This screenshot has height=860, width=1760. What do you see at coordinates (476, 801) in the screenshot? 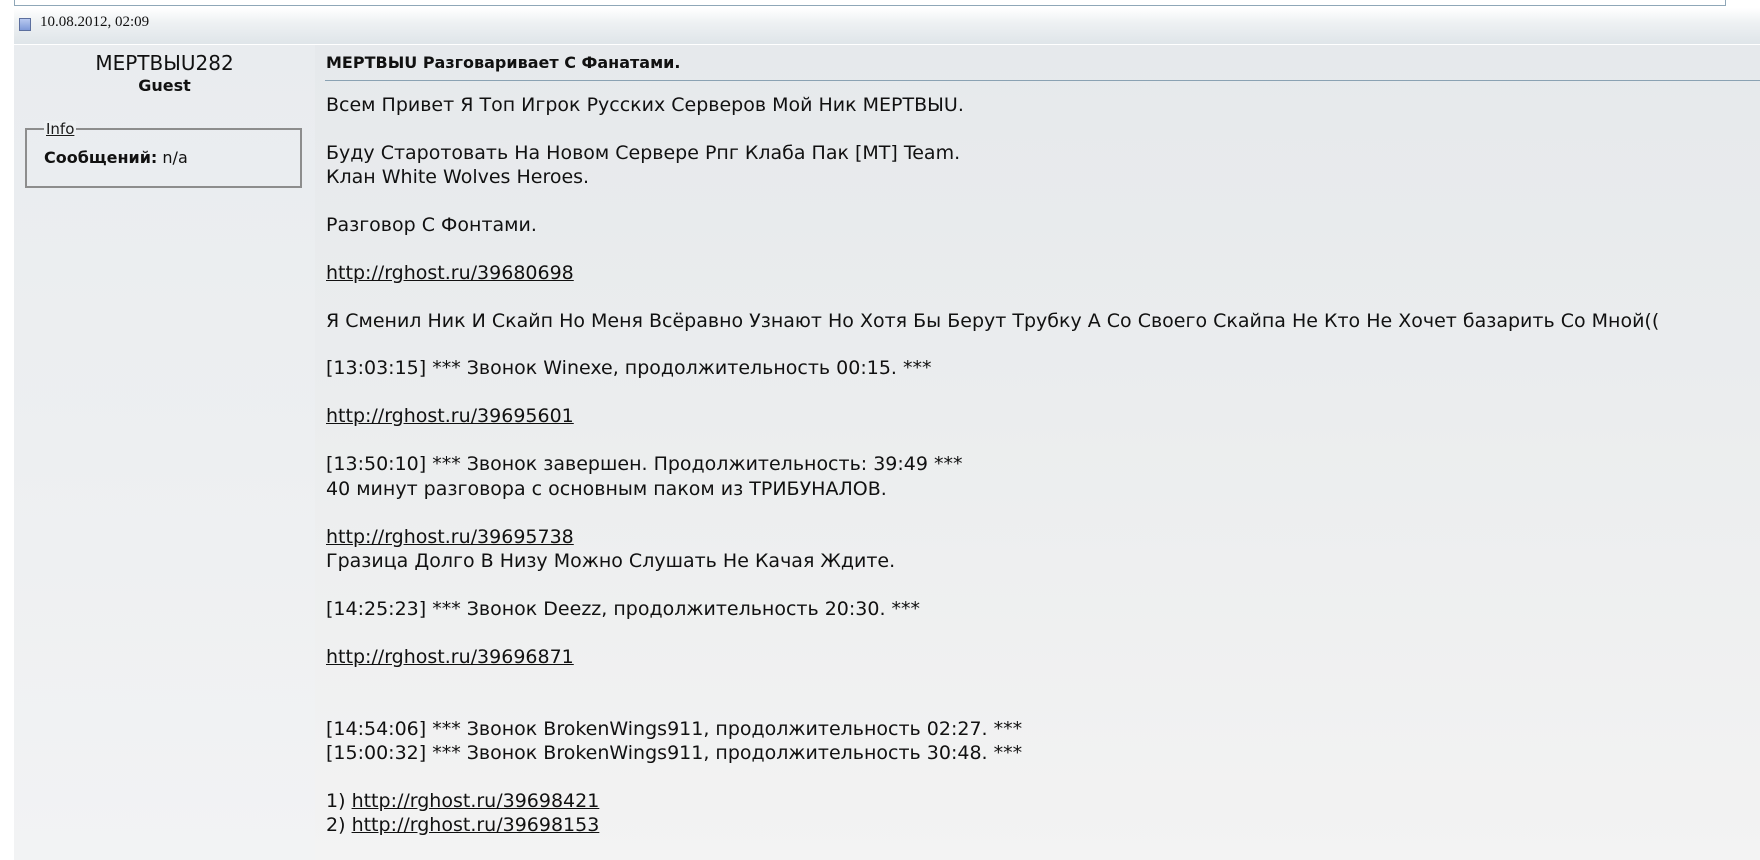
I see `post-link: http://rghost.ru/39698421` at bounding box center [476, 801].